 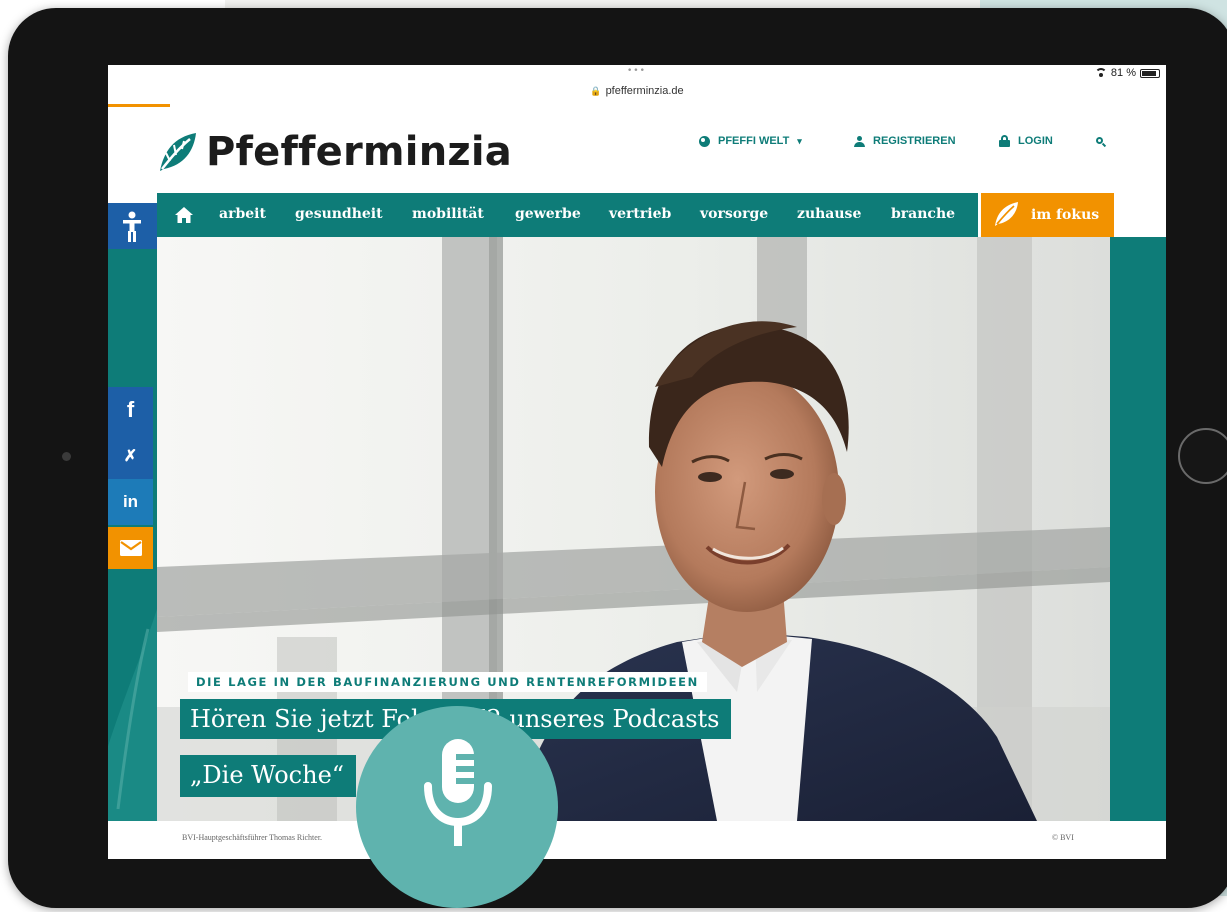 I want to click on nav-item-gesundheit: gesundheit, so click(x=339, y=214).